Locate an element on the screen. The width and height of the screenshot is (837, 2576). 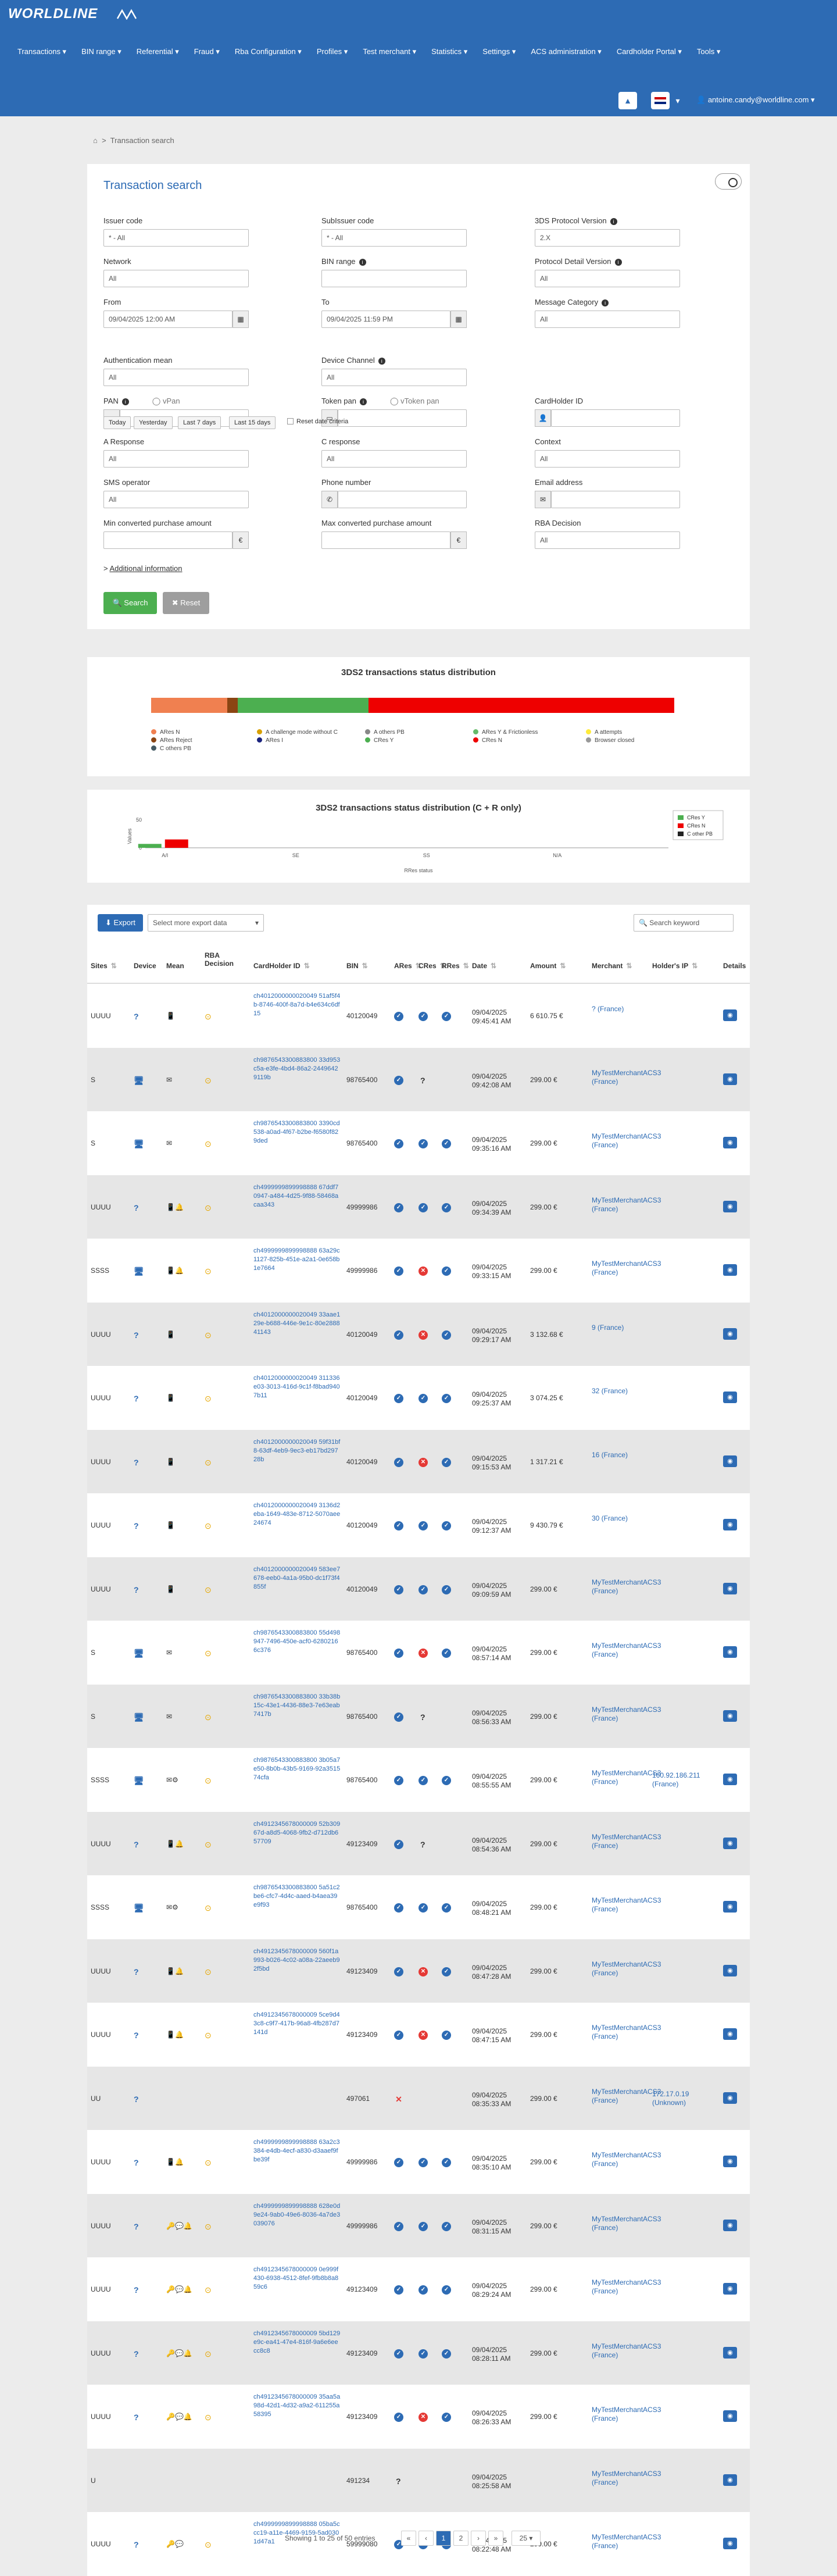
quick-date-3: Last 15 days is located at coordinates (253, 423).